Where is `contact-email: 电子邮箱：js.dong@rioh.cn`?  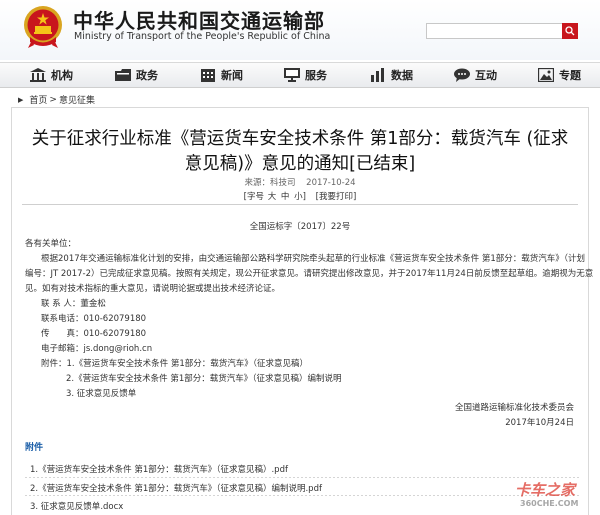
contact-email: 电子邮箱：js.dong@rioh.cn is located at coordinates (97, 349).